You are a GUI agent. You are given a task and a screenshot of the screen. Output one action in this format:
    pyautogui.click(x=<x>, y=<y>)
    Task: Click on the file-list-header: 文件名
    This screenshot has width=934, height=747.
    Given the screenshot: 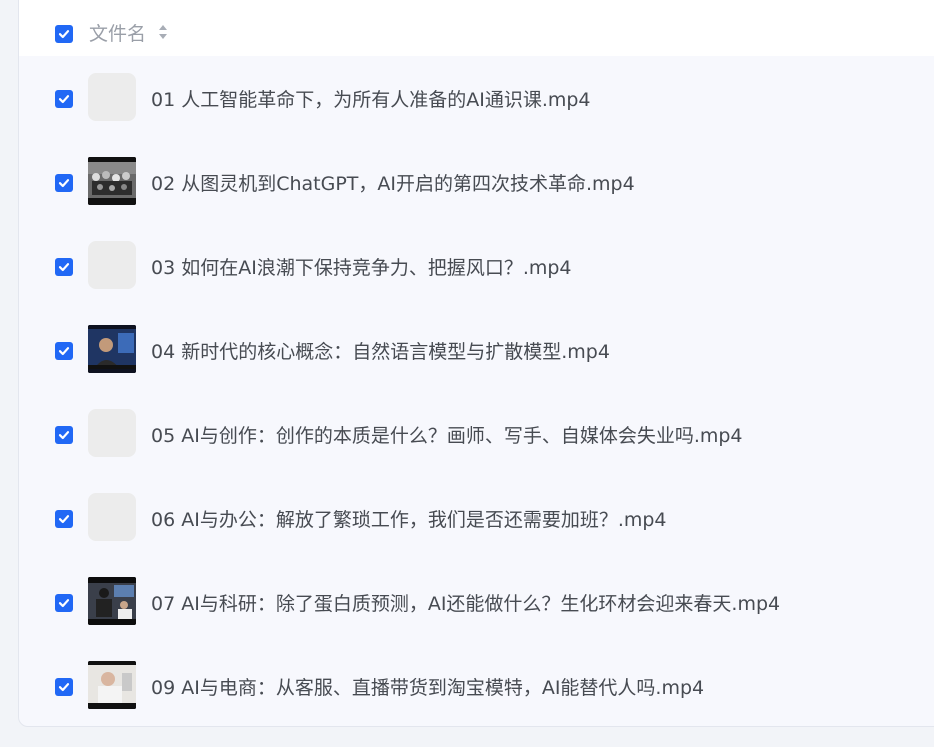 What is the action you would take?
    pyautogui.click(x=476, y=28)
    